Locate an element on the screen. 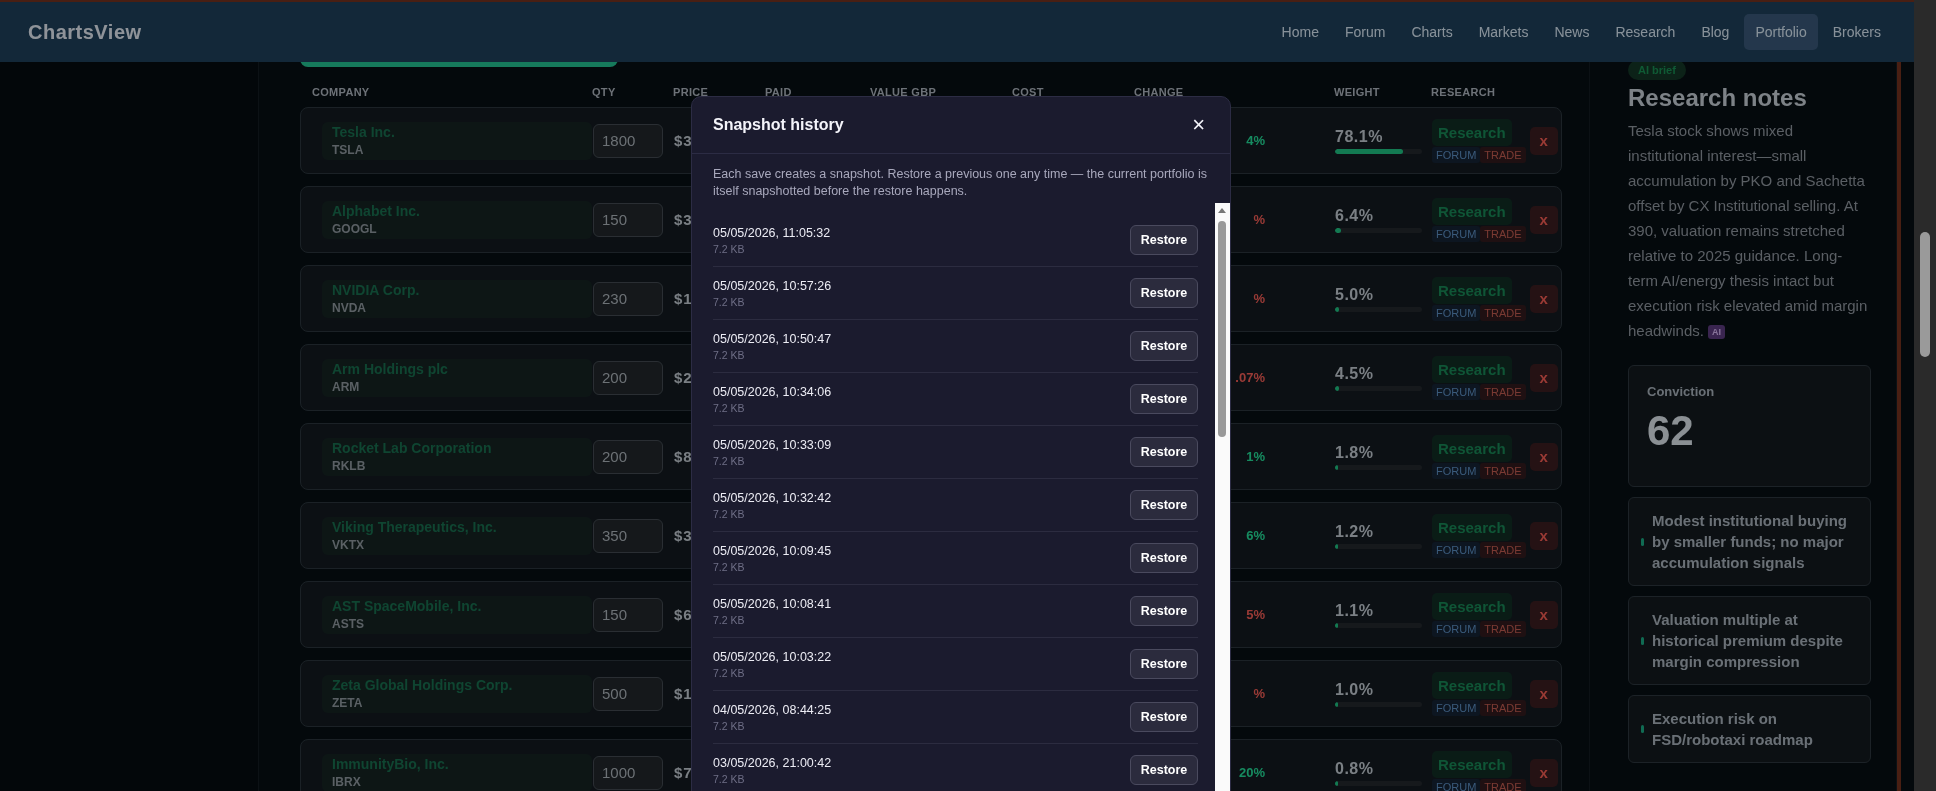  change-cell-text: .07% is located at coordinates (1250, 377).